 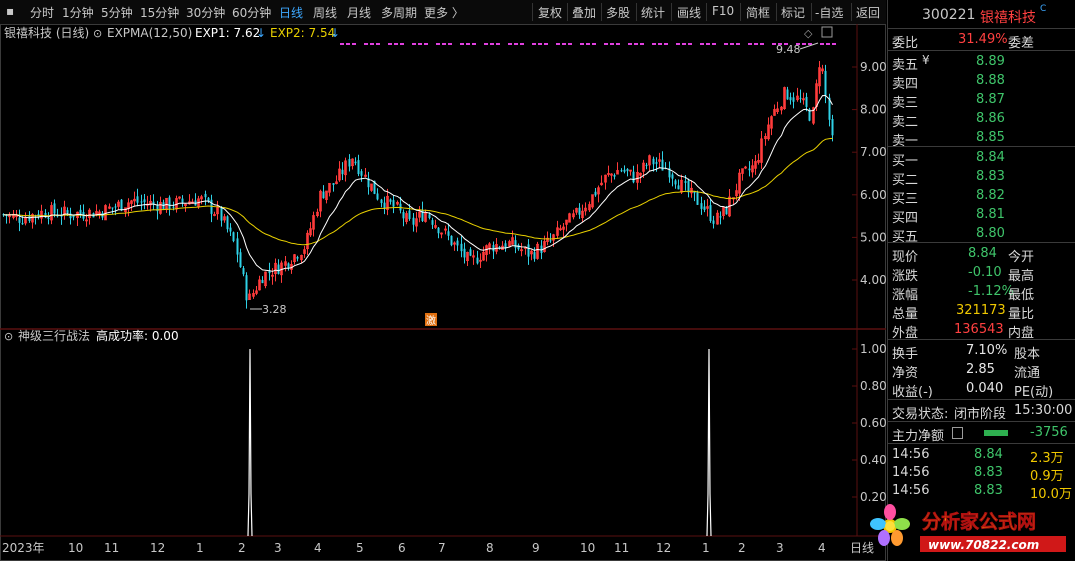 What do you see at coordinates (963, 293) in the screenshot?
I see `stat-row: 涨幅 -1.12% 最低` at bounding box center [963, 293].